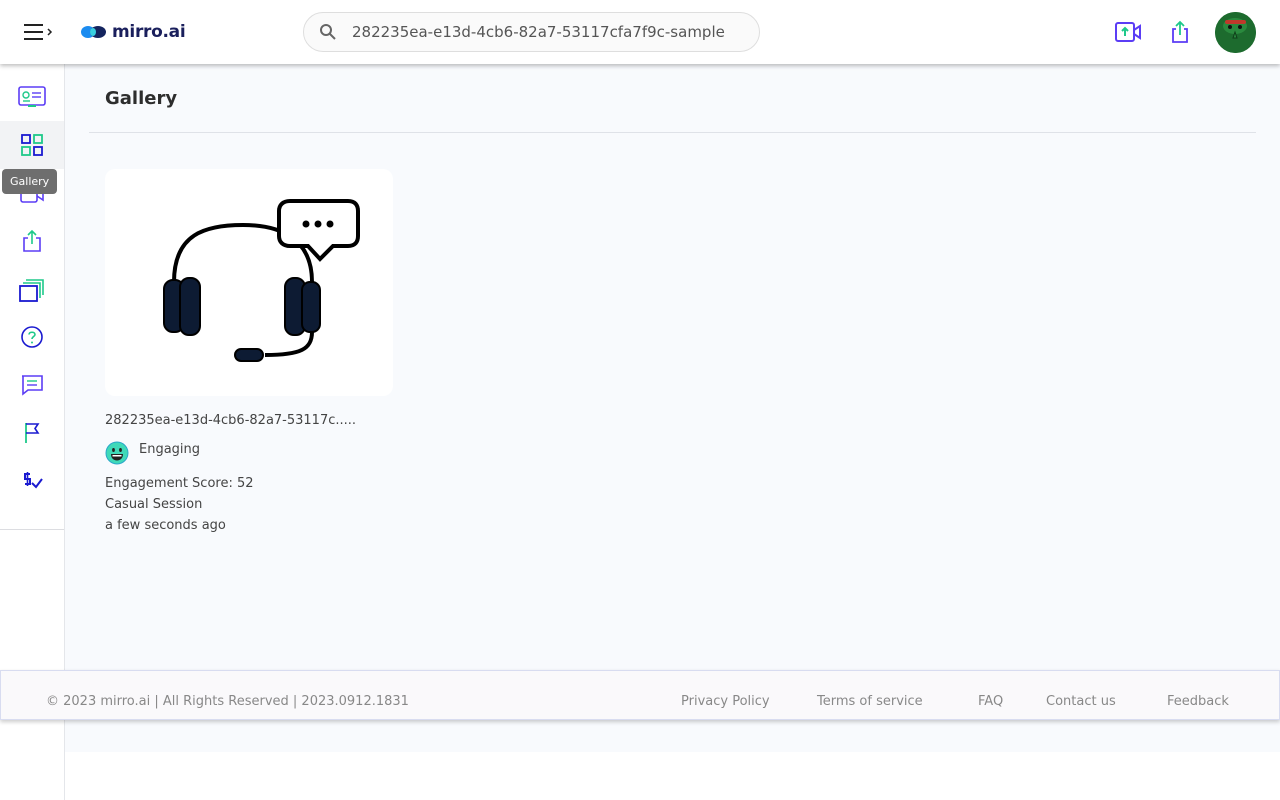 This screenshot has width=1280, height=800. I want to click on sidebar-divider, so click(32, 529).